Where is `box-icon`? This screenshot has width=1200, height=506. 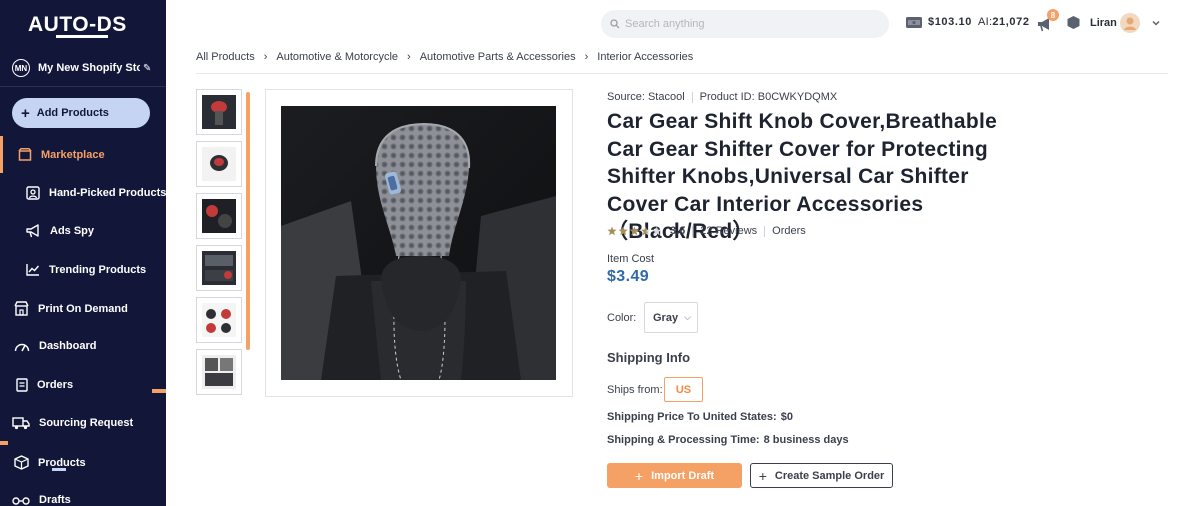
box-icon is located at coordinates (21, 462).